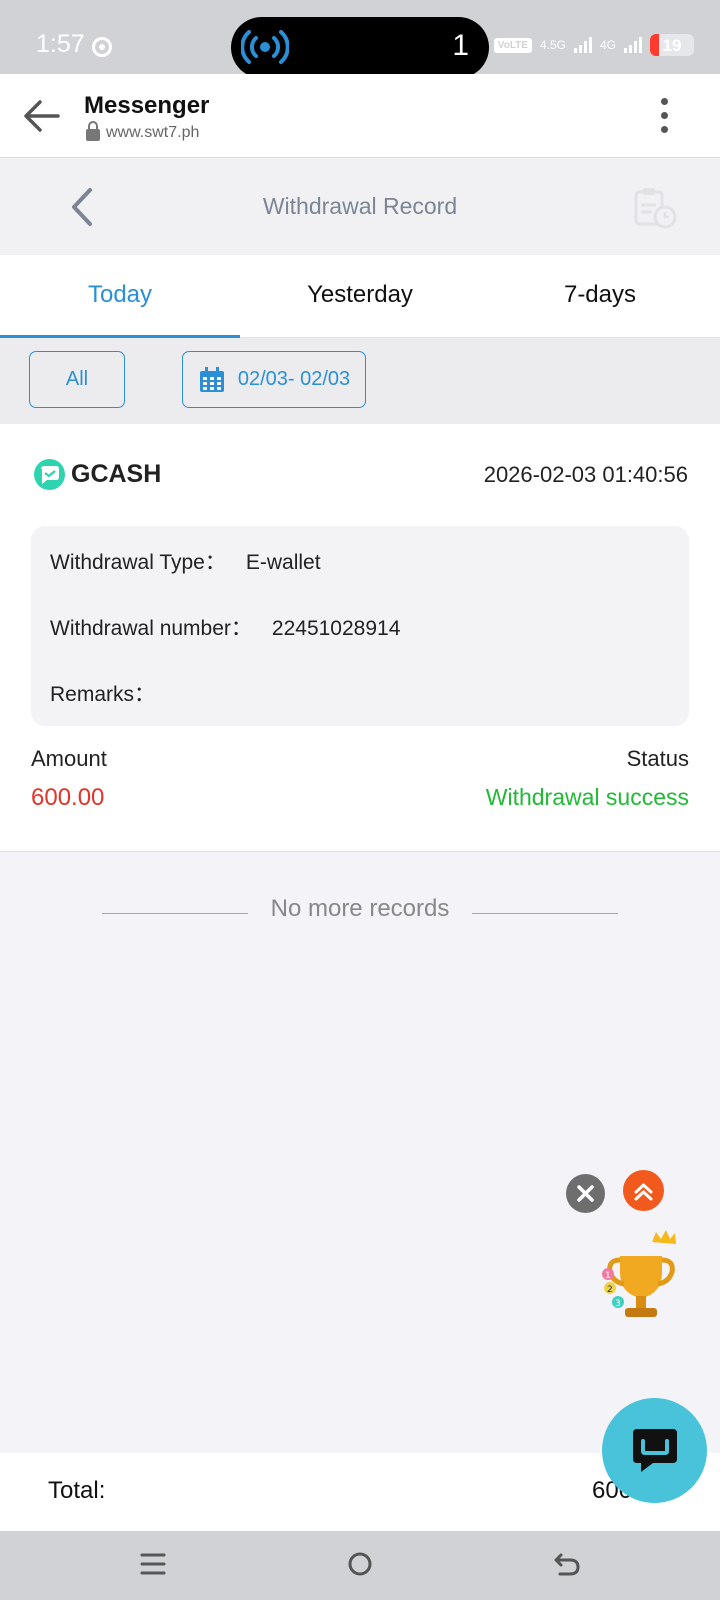 This screenshot has width=720, height=1600. Describe the element at coordinates (49, 474) in the screenshot. I see `gcash-logo-icon` at that location.